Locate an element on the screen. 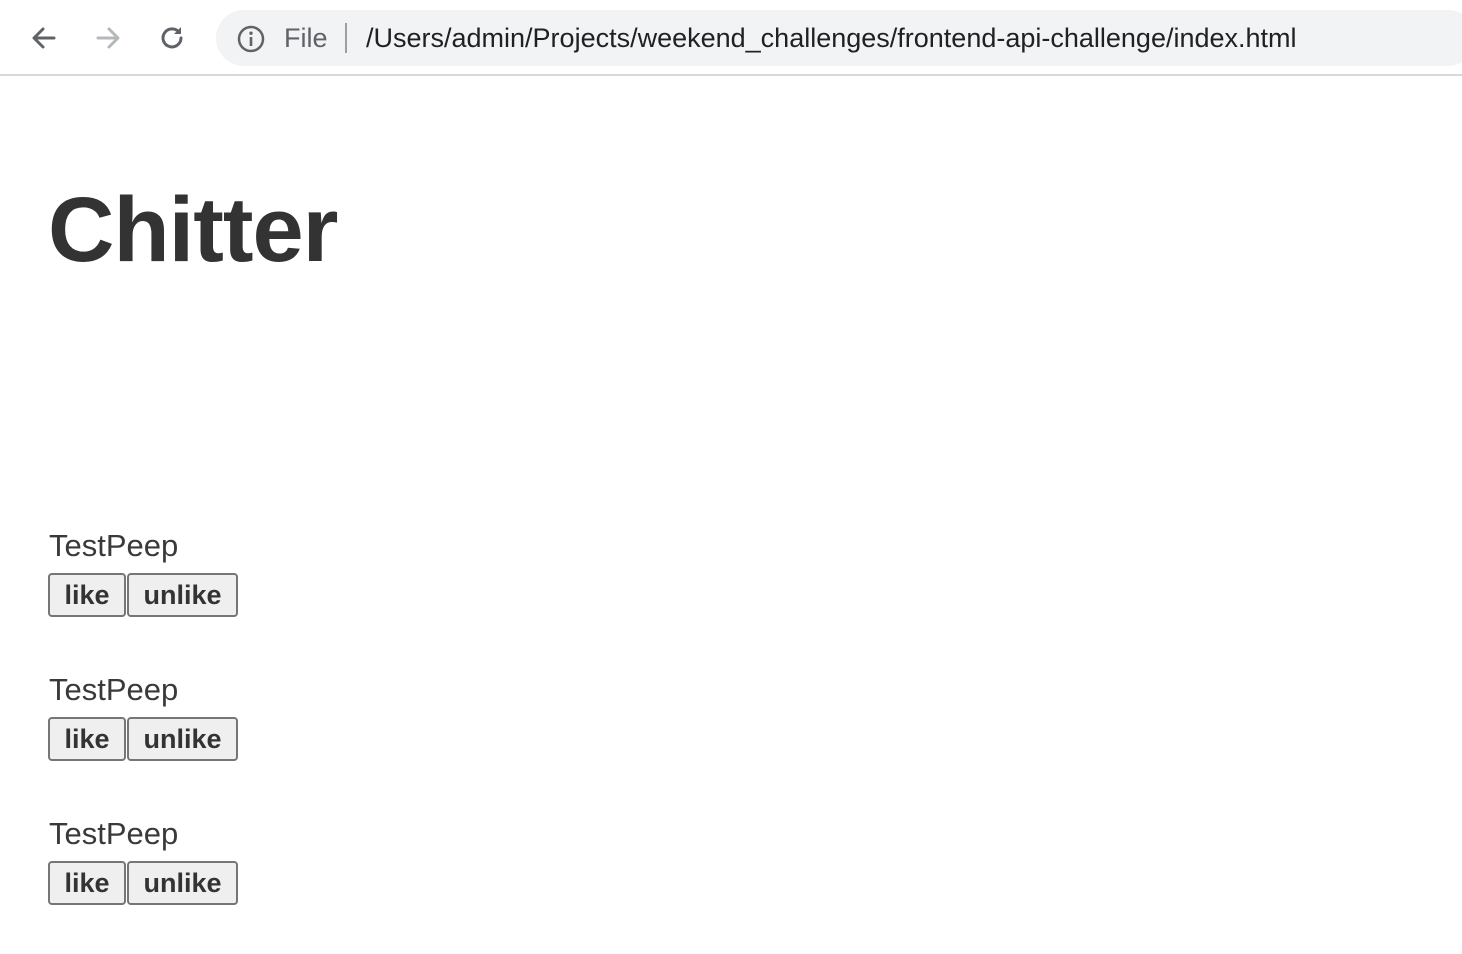 Image resolution: width=1462 pixels, height=954 pixels. address-separator is located at coordinates (346, 38).